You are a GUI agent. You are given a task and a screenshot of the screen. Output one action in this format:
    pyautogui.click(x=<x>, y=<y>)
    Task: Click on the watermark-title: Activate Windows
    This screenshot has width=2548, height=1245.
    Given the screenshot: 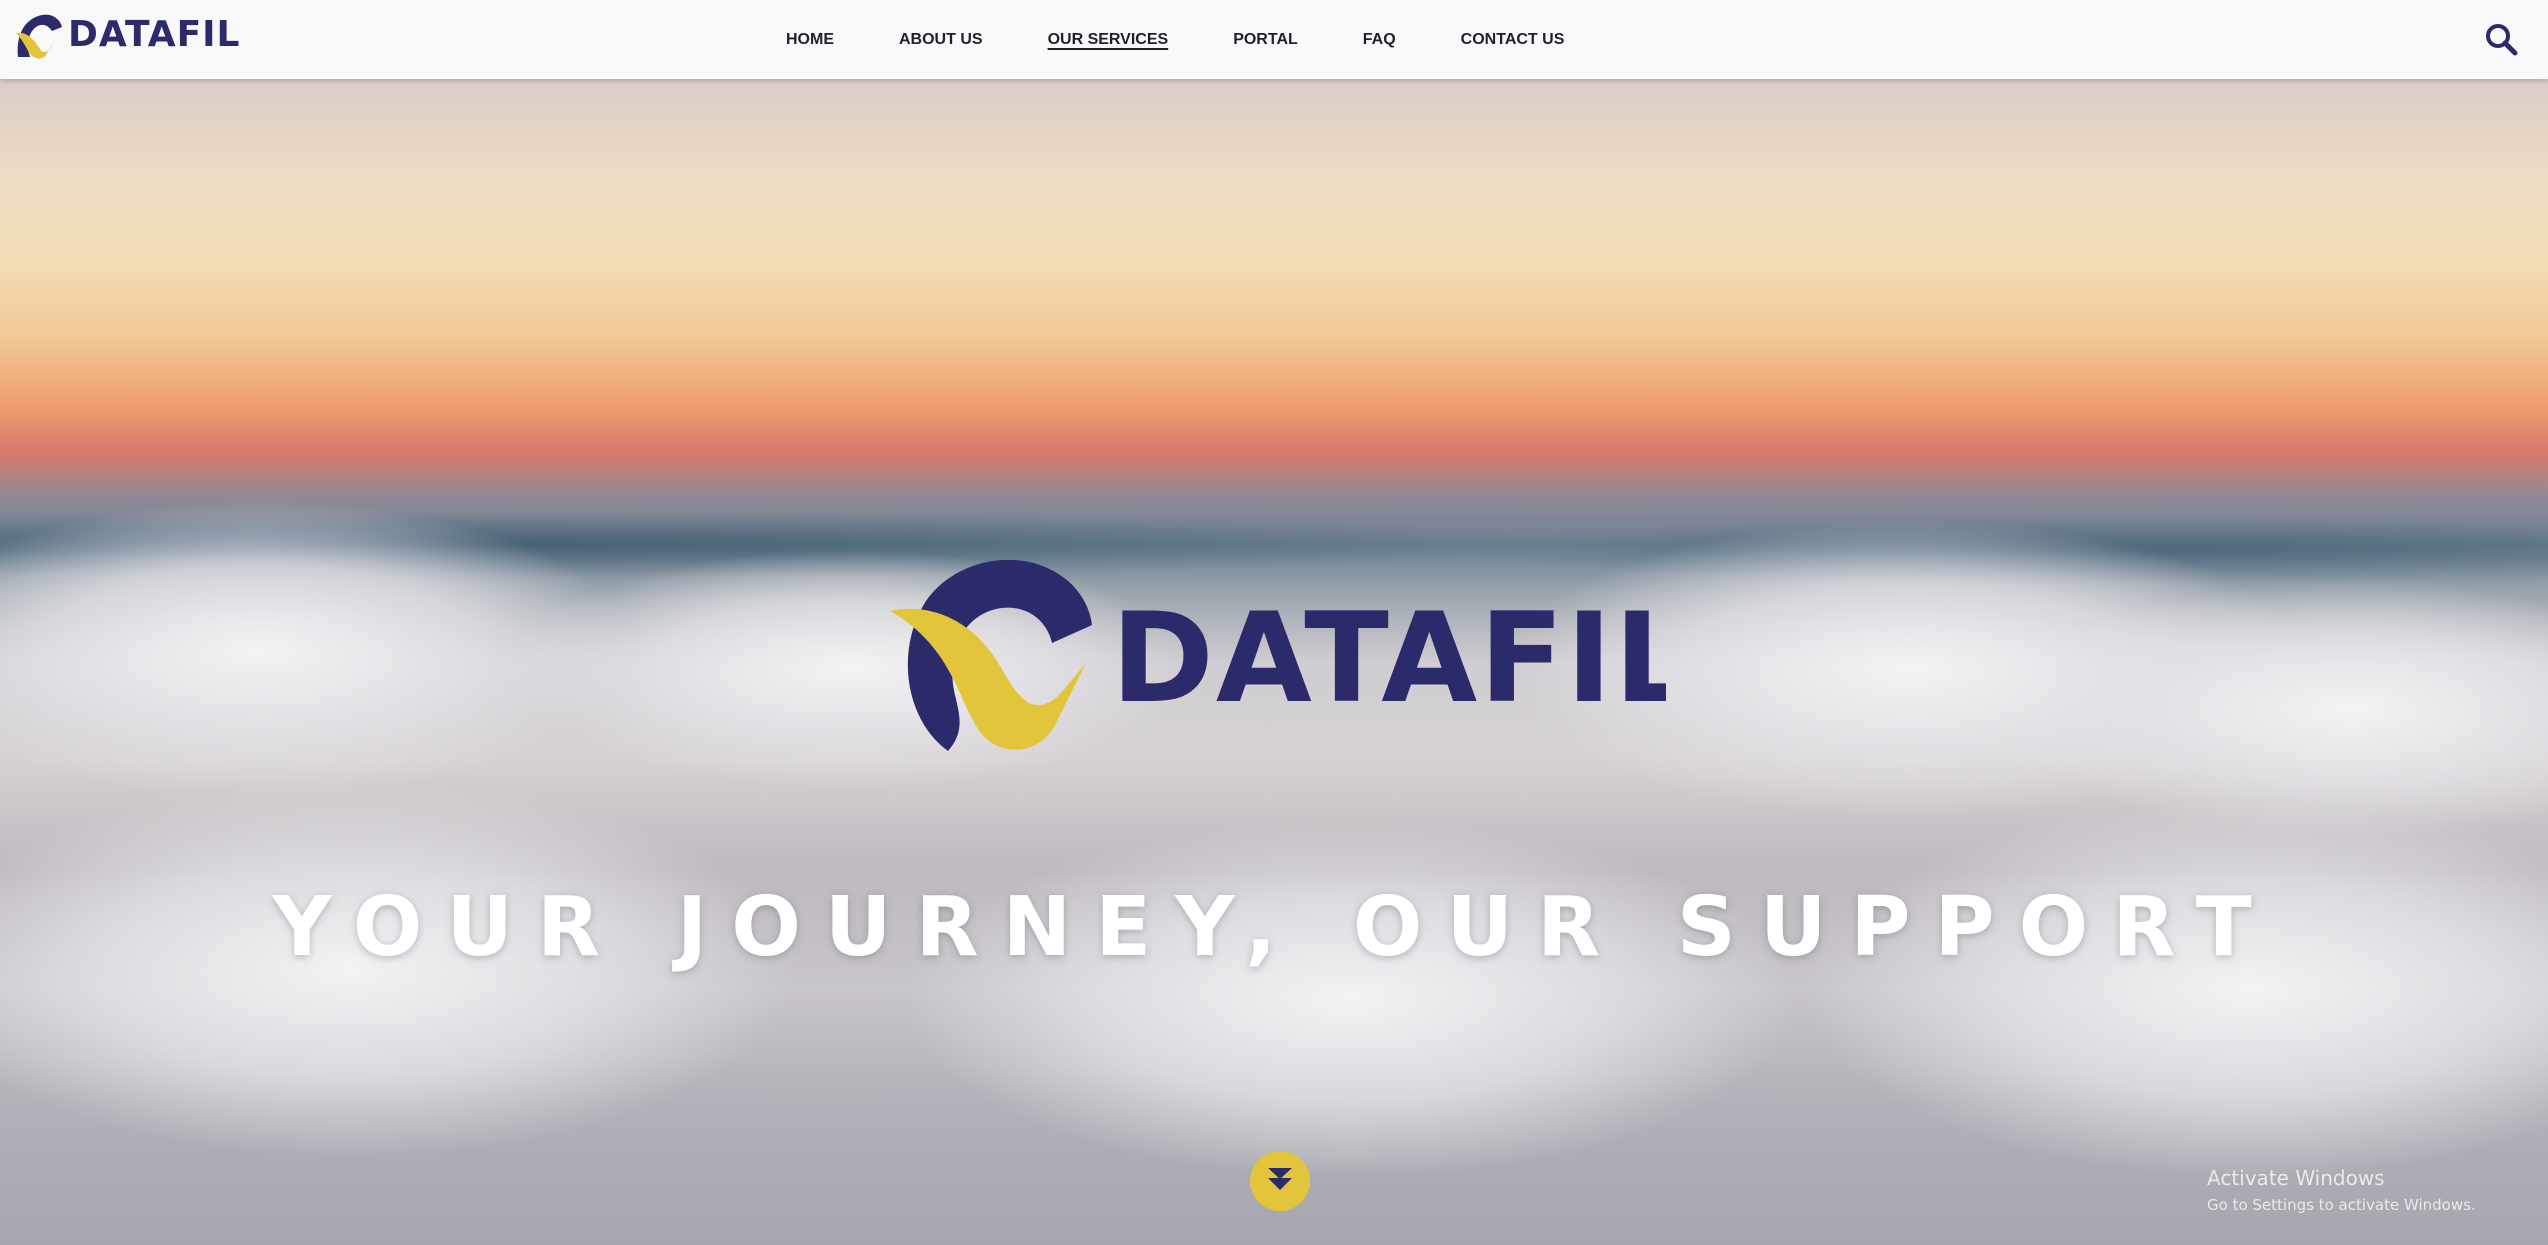 What is the action you would take?
    pyautogui.click(x=2296, y=1178)
    